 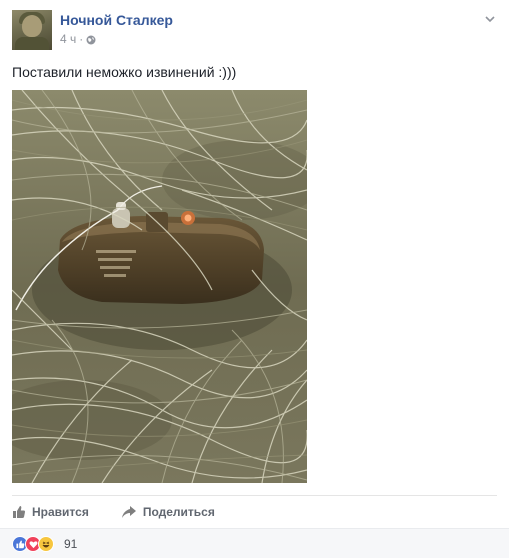 What do you see at coordinates (33, 544) in the screenshot?
I see `reaction-icons` at bounding box center [33, 544].